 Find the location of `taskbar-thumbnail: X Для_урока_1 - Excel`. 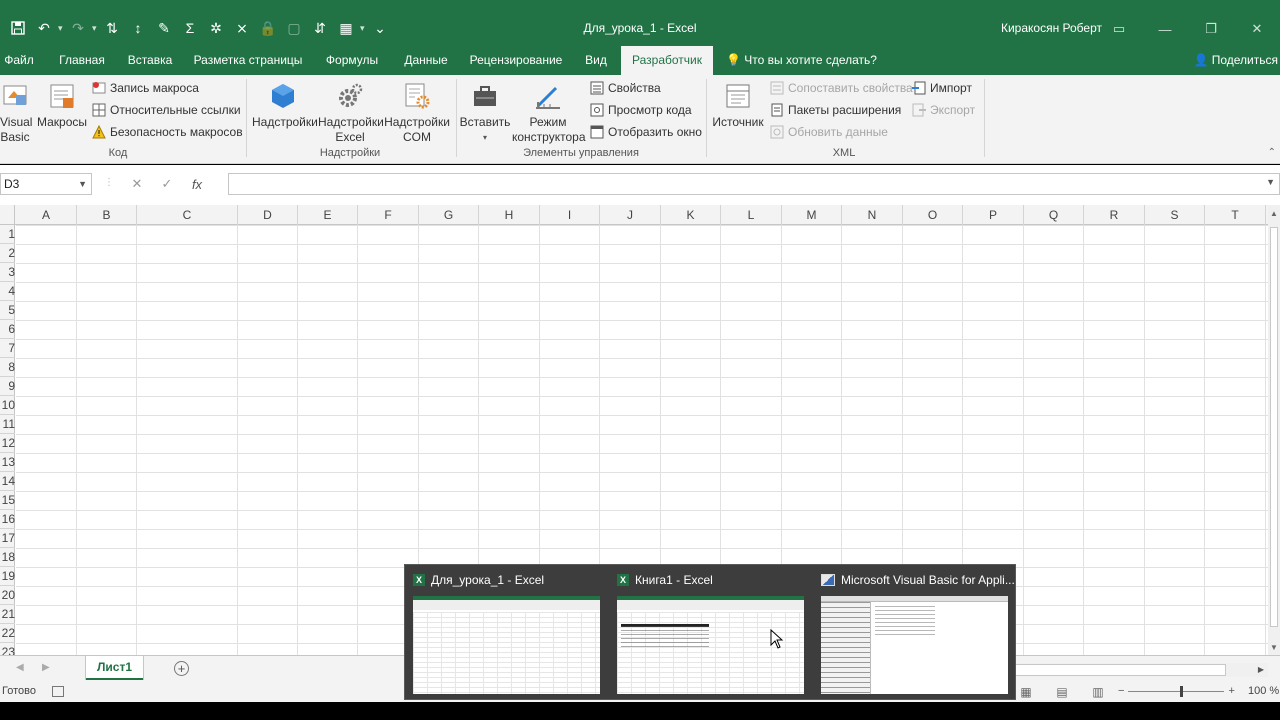

taskbar-thumbnail: X Для_урока_1 - Excel is located at coordinates (507, 633).